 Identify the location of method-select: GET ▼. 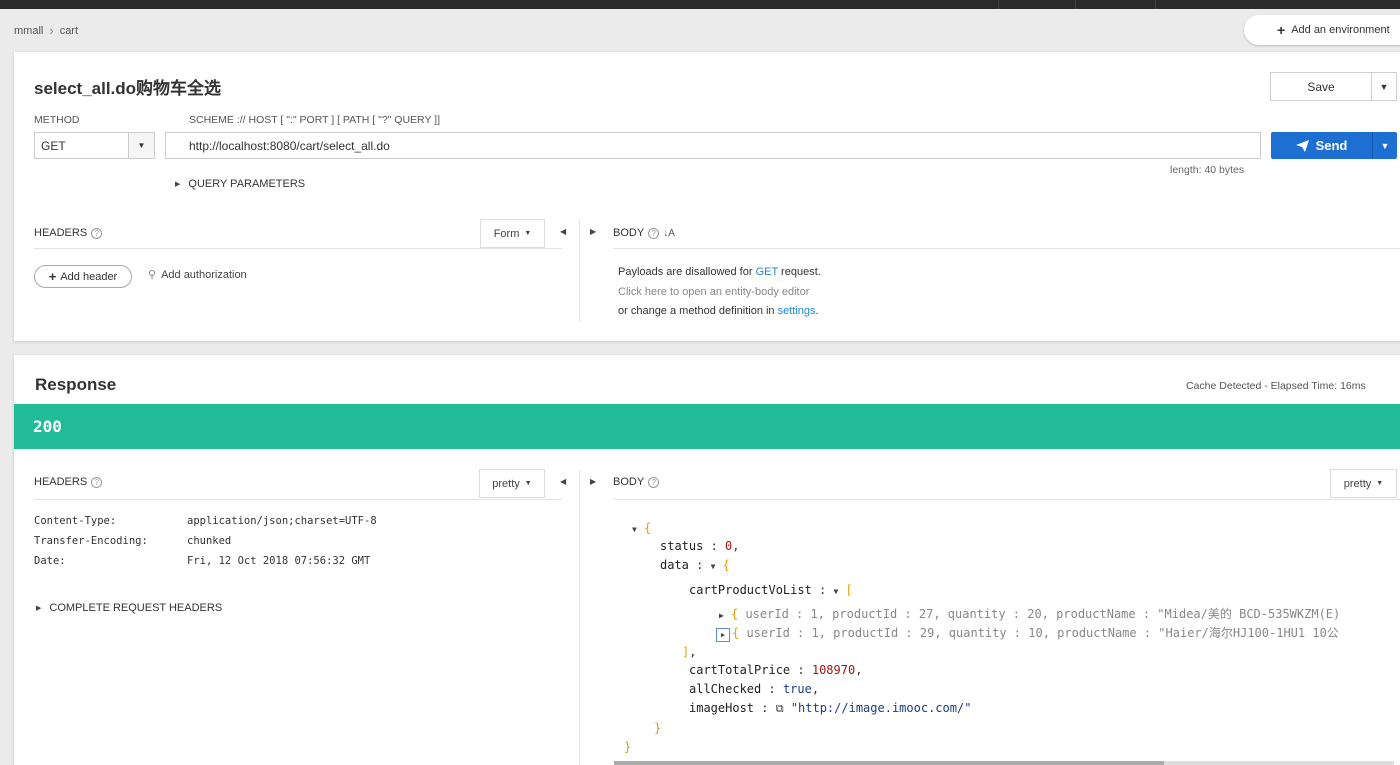
(94, 145).